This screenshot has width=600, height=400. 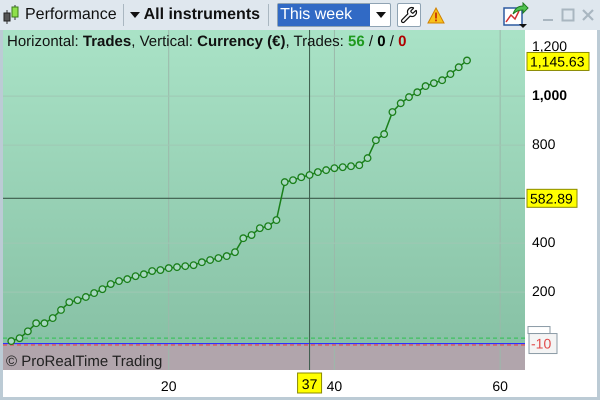 What do you see at coordinates (436, 15) in the screenshot?
I see `warning-icon` at bounding box center [436, 15].